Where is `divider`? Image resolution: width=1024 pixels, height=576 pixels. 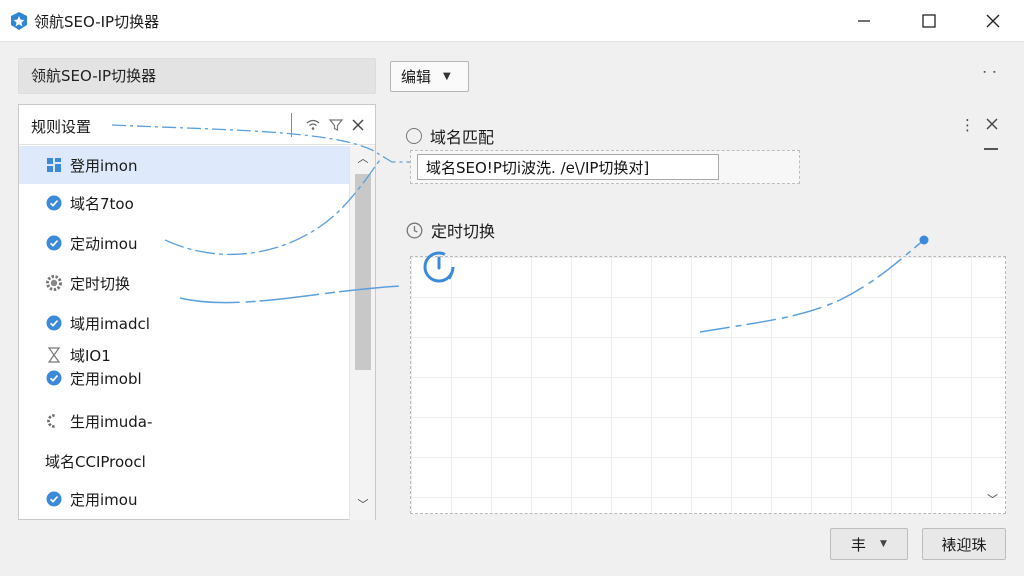
divider is located at coordinates (291, 125).